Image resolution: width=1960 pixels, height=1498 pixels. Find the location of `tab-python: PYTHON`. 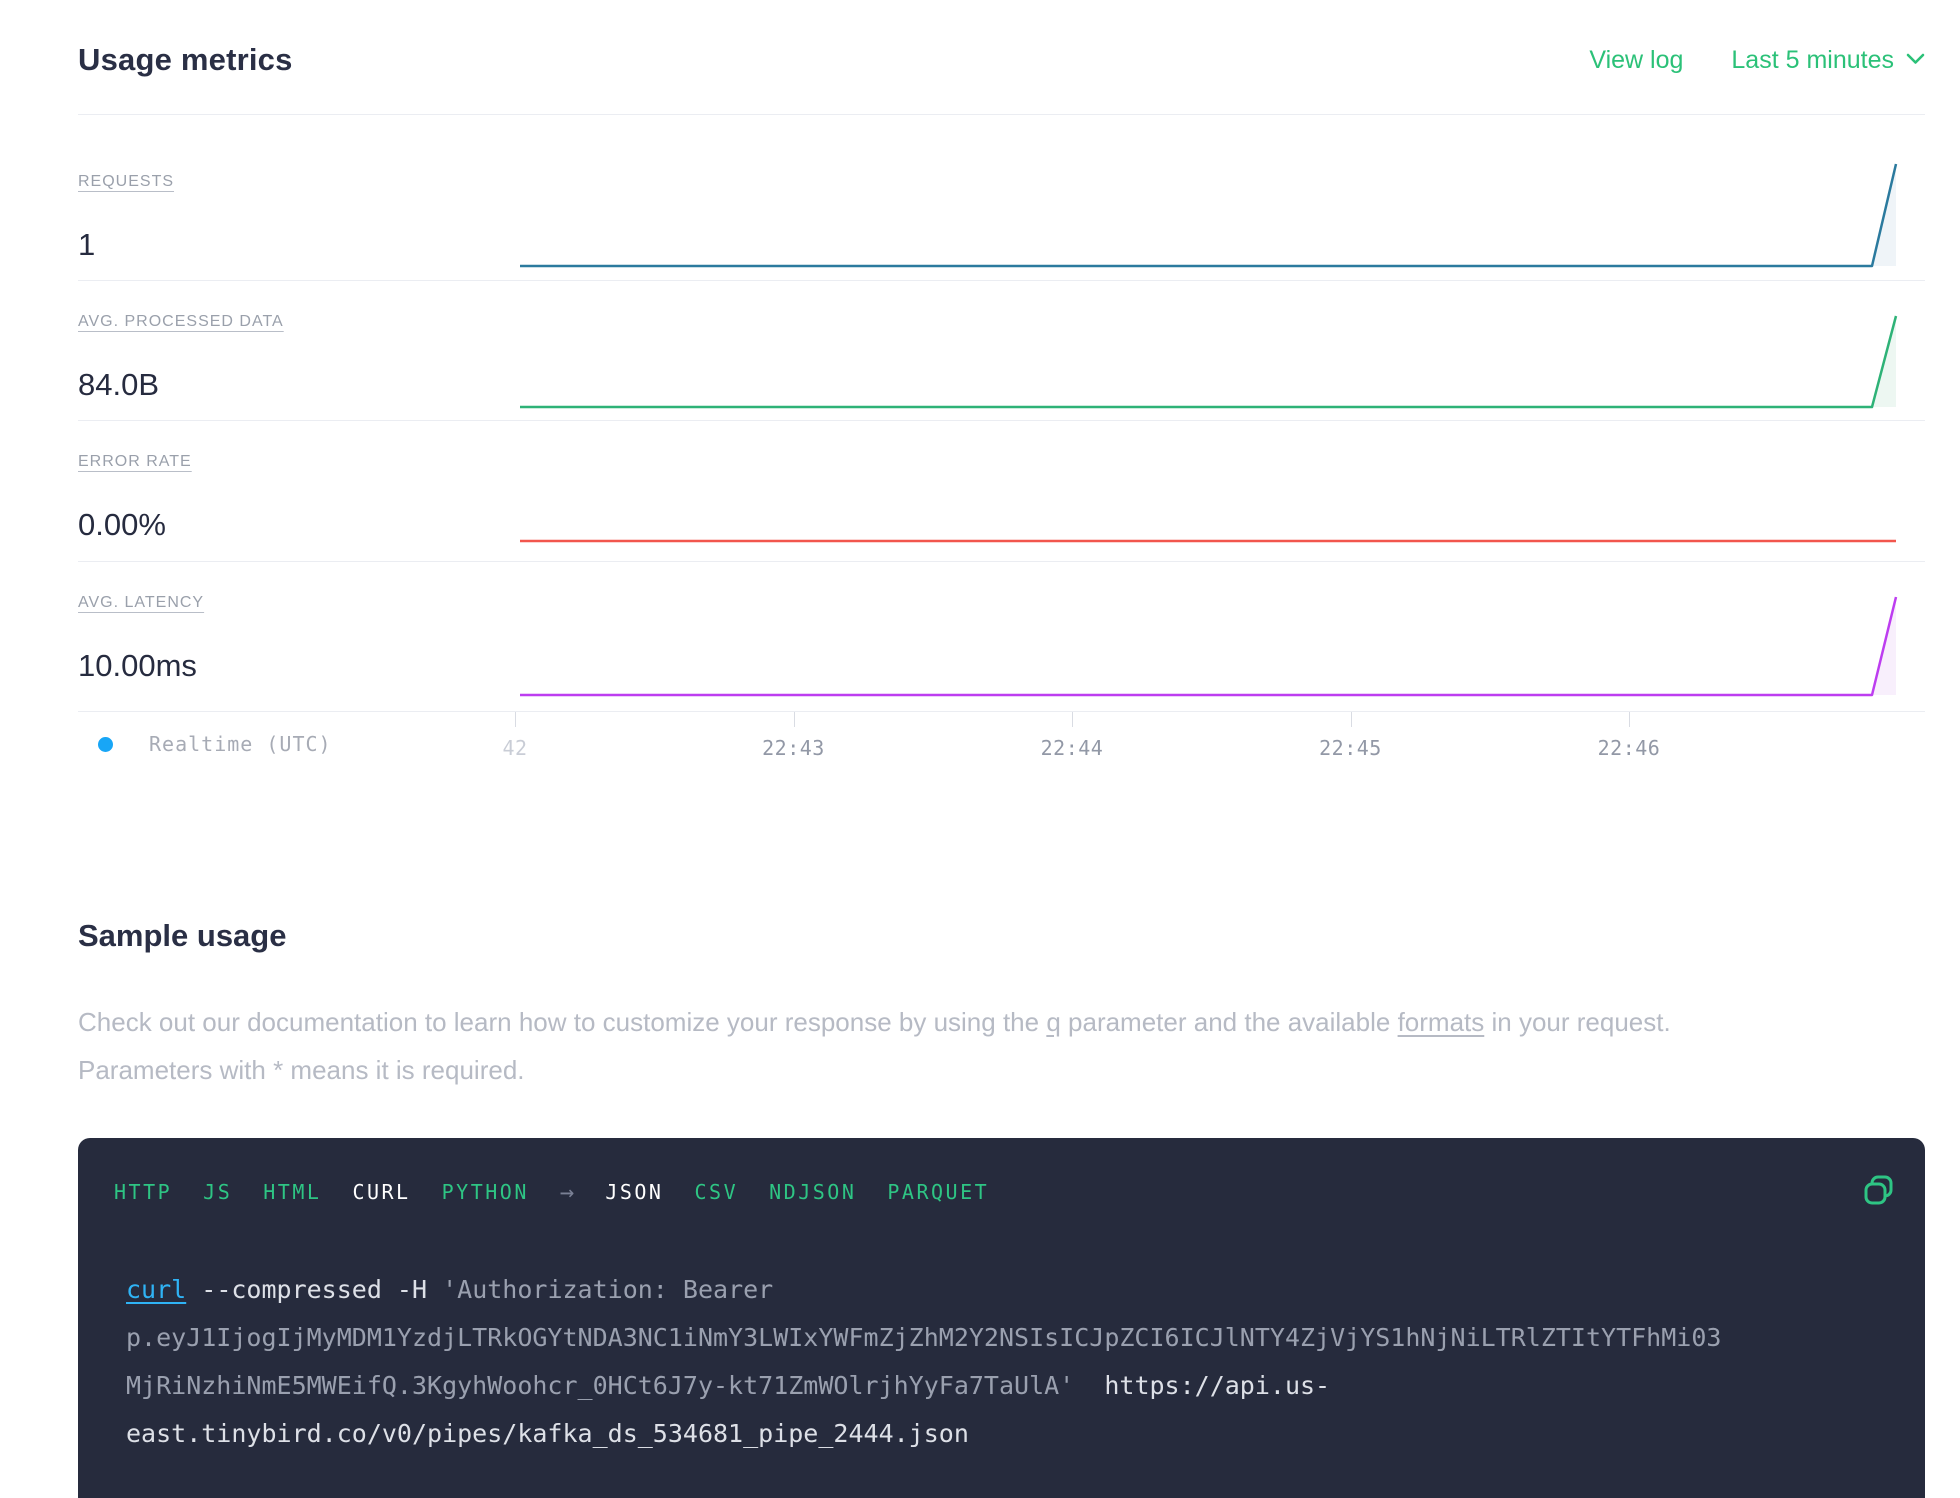

tab-python: PYTHON is located at coordinates (485, 1192).